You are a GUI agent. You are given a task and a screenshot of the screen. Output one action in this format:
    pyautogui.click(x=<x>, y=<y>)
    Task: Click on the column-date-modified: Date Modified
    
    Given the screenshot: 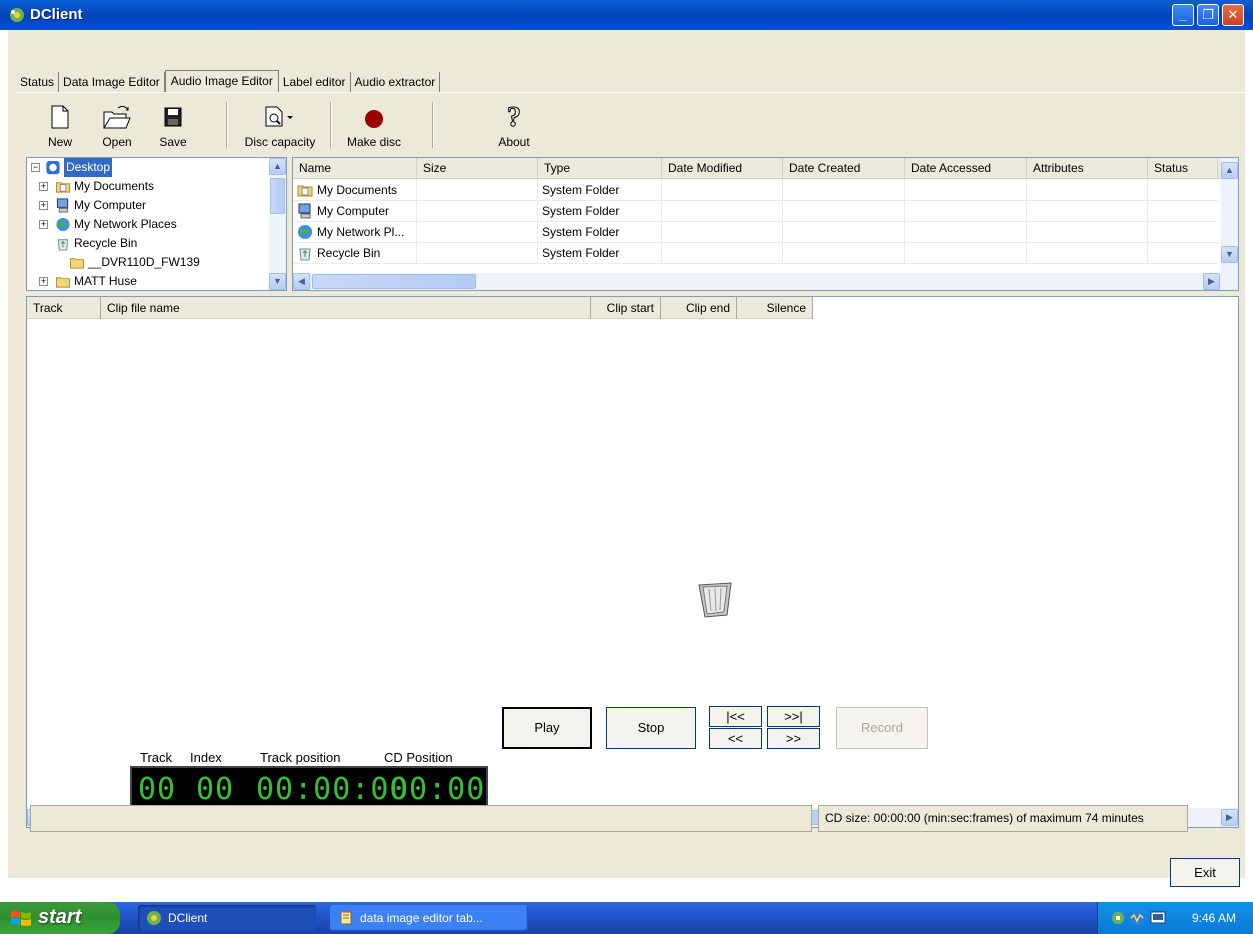 What is the action you would take?
    pyautogui.click(x=722, y=168)
    